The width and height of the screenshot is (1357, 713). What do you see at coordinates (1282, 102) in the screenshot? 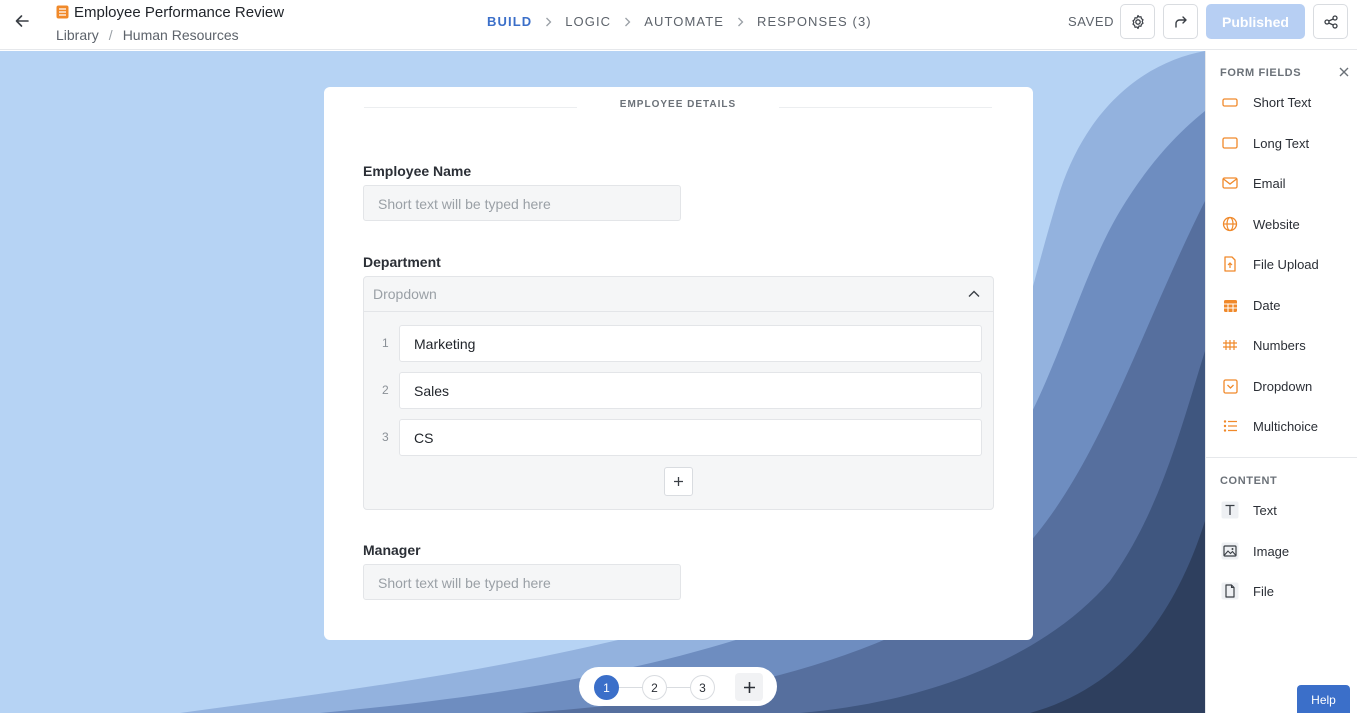
I see `field-label: Short Text` at bounding box center [1282, 102].